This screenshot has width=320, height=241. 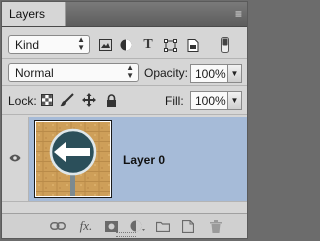 I want to click on opacity-input: 100%, so click(x=209, y=73).